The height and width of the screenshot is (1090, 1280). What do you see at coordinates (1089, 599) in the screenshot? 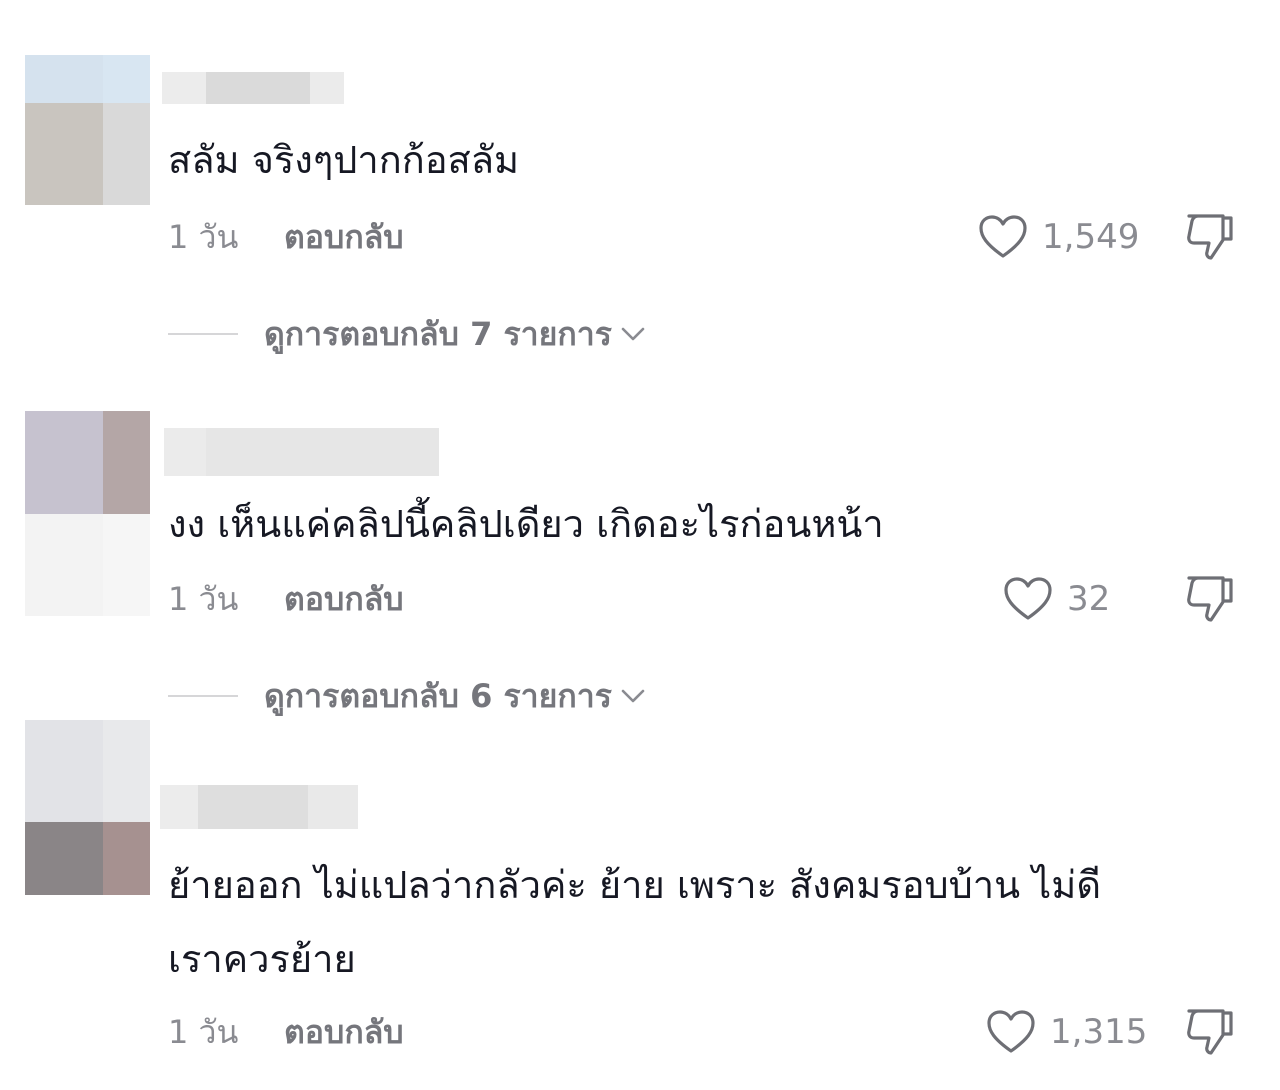
I see `like-count: 32` at bounding box center [1089, 599].